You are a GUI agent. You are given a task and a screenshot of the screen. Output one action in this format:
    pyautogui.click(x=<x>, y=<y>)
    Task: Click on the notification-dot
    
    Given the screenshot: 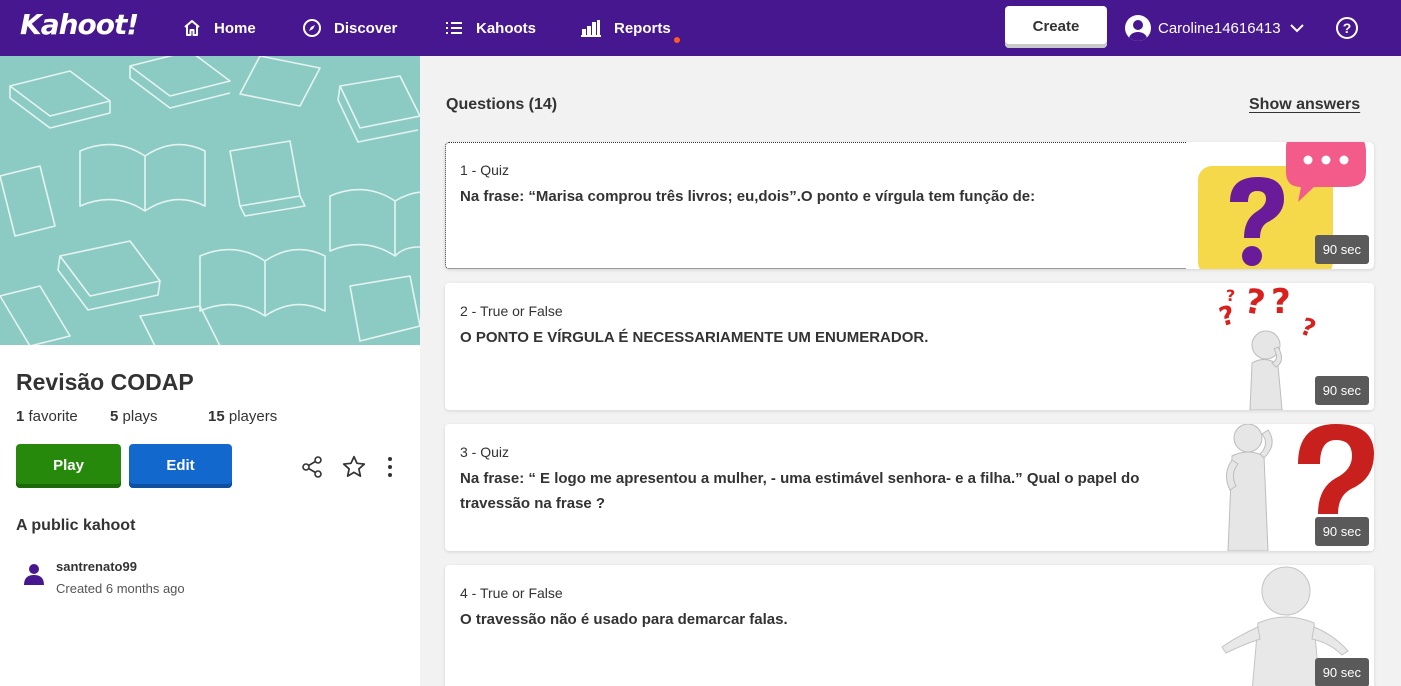 What is the action you would take?
    pyautogui.click(x=676, y=39)
    